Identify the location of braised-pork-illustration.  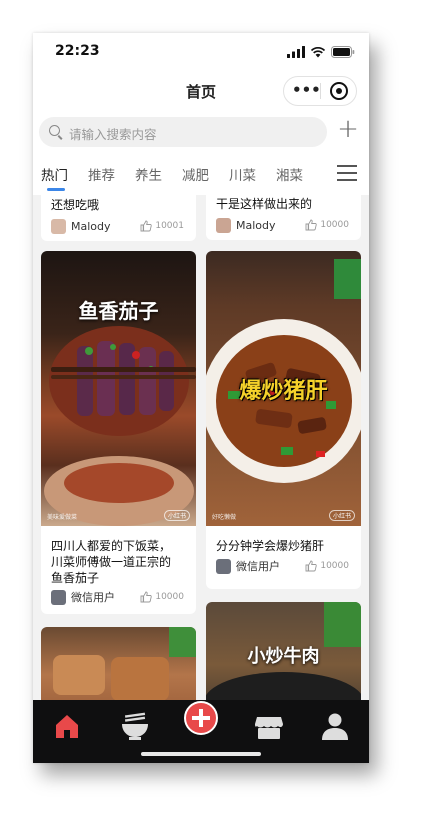
(124, 663).